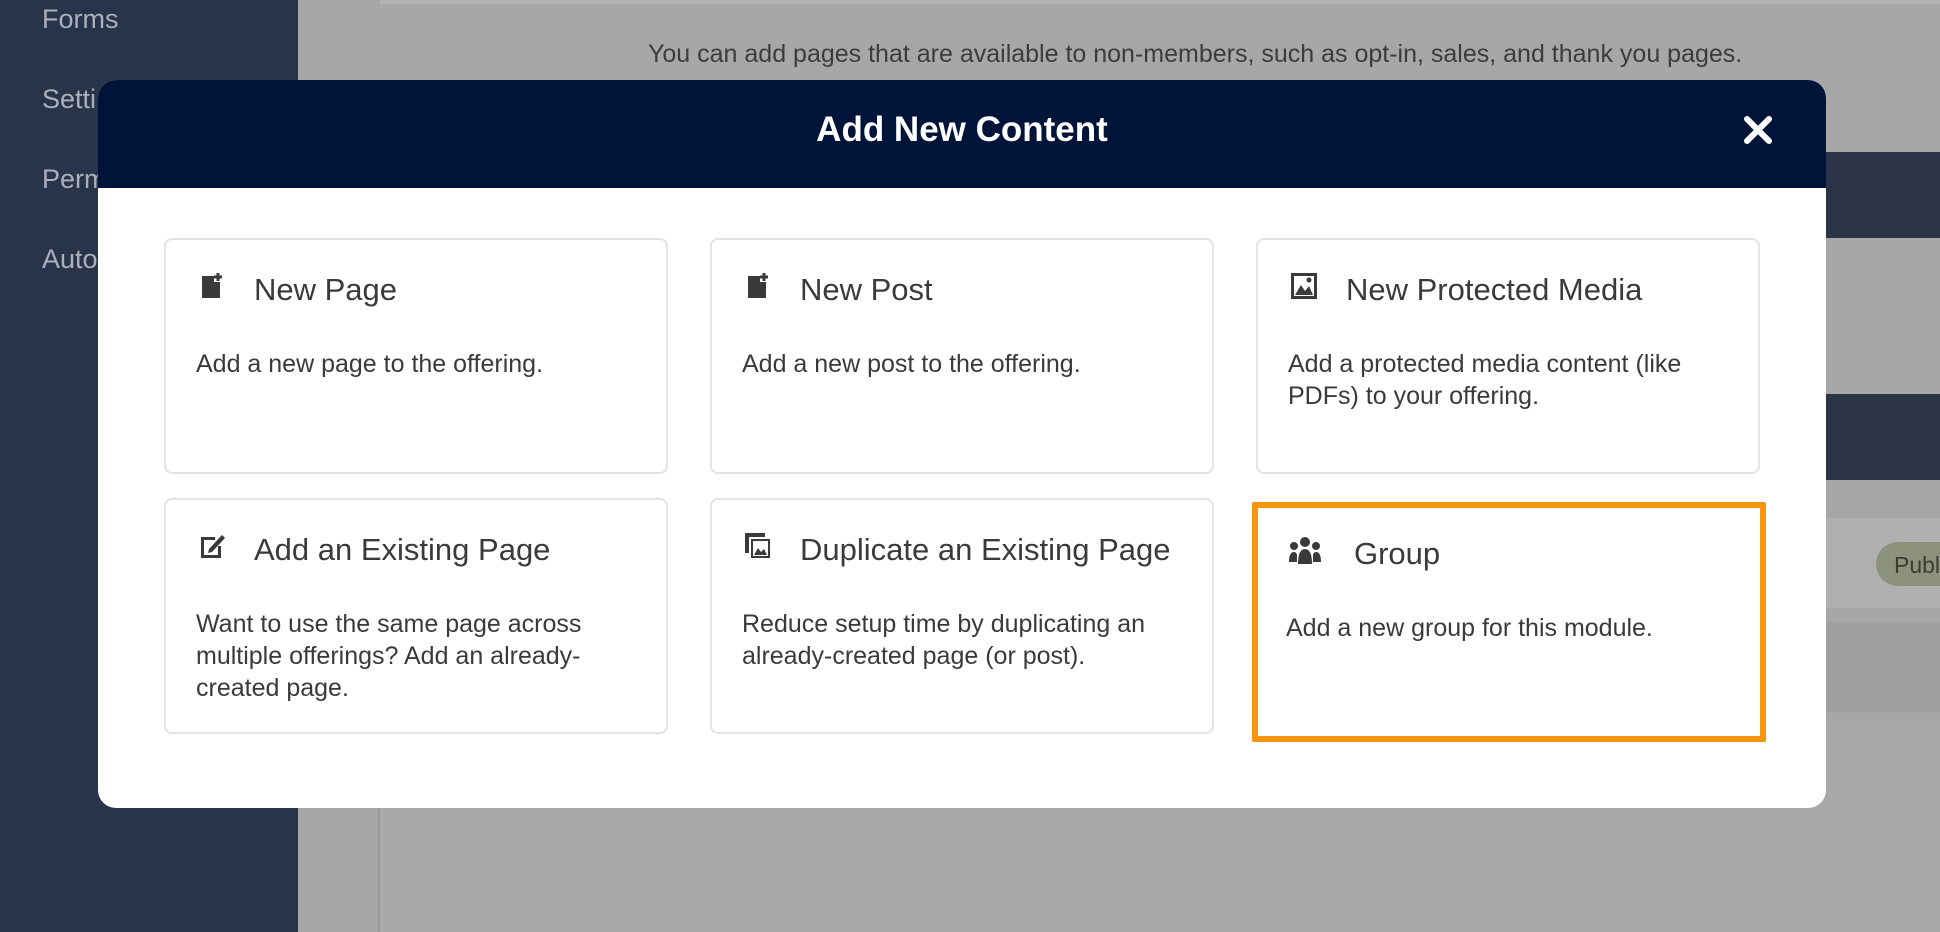 Image resolution: width=1940 pixels, height=932 pixels. Describe the element at coordinates (962, 129) in the screenshot. I see `modal-title: Add New Content` at that location.